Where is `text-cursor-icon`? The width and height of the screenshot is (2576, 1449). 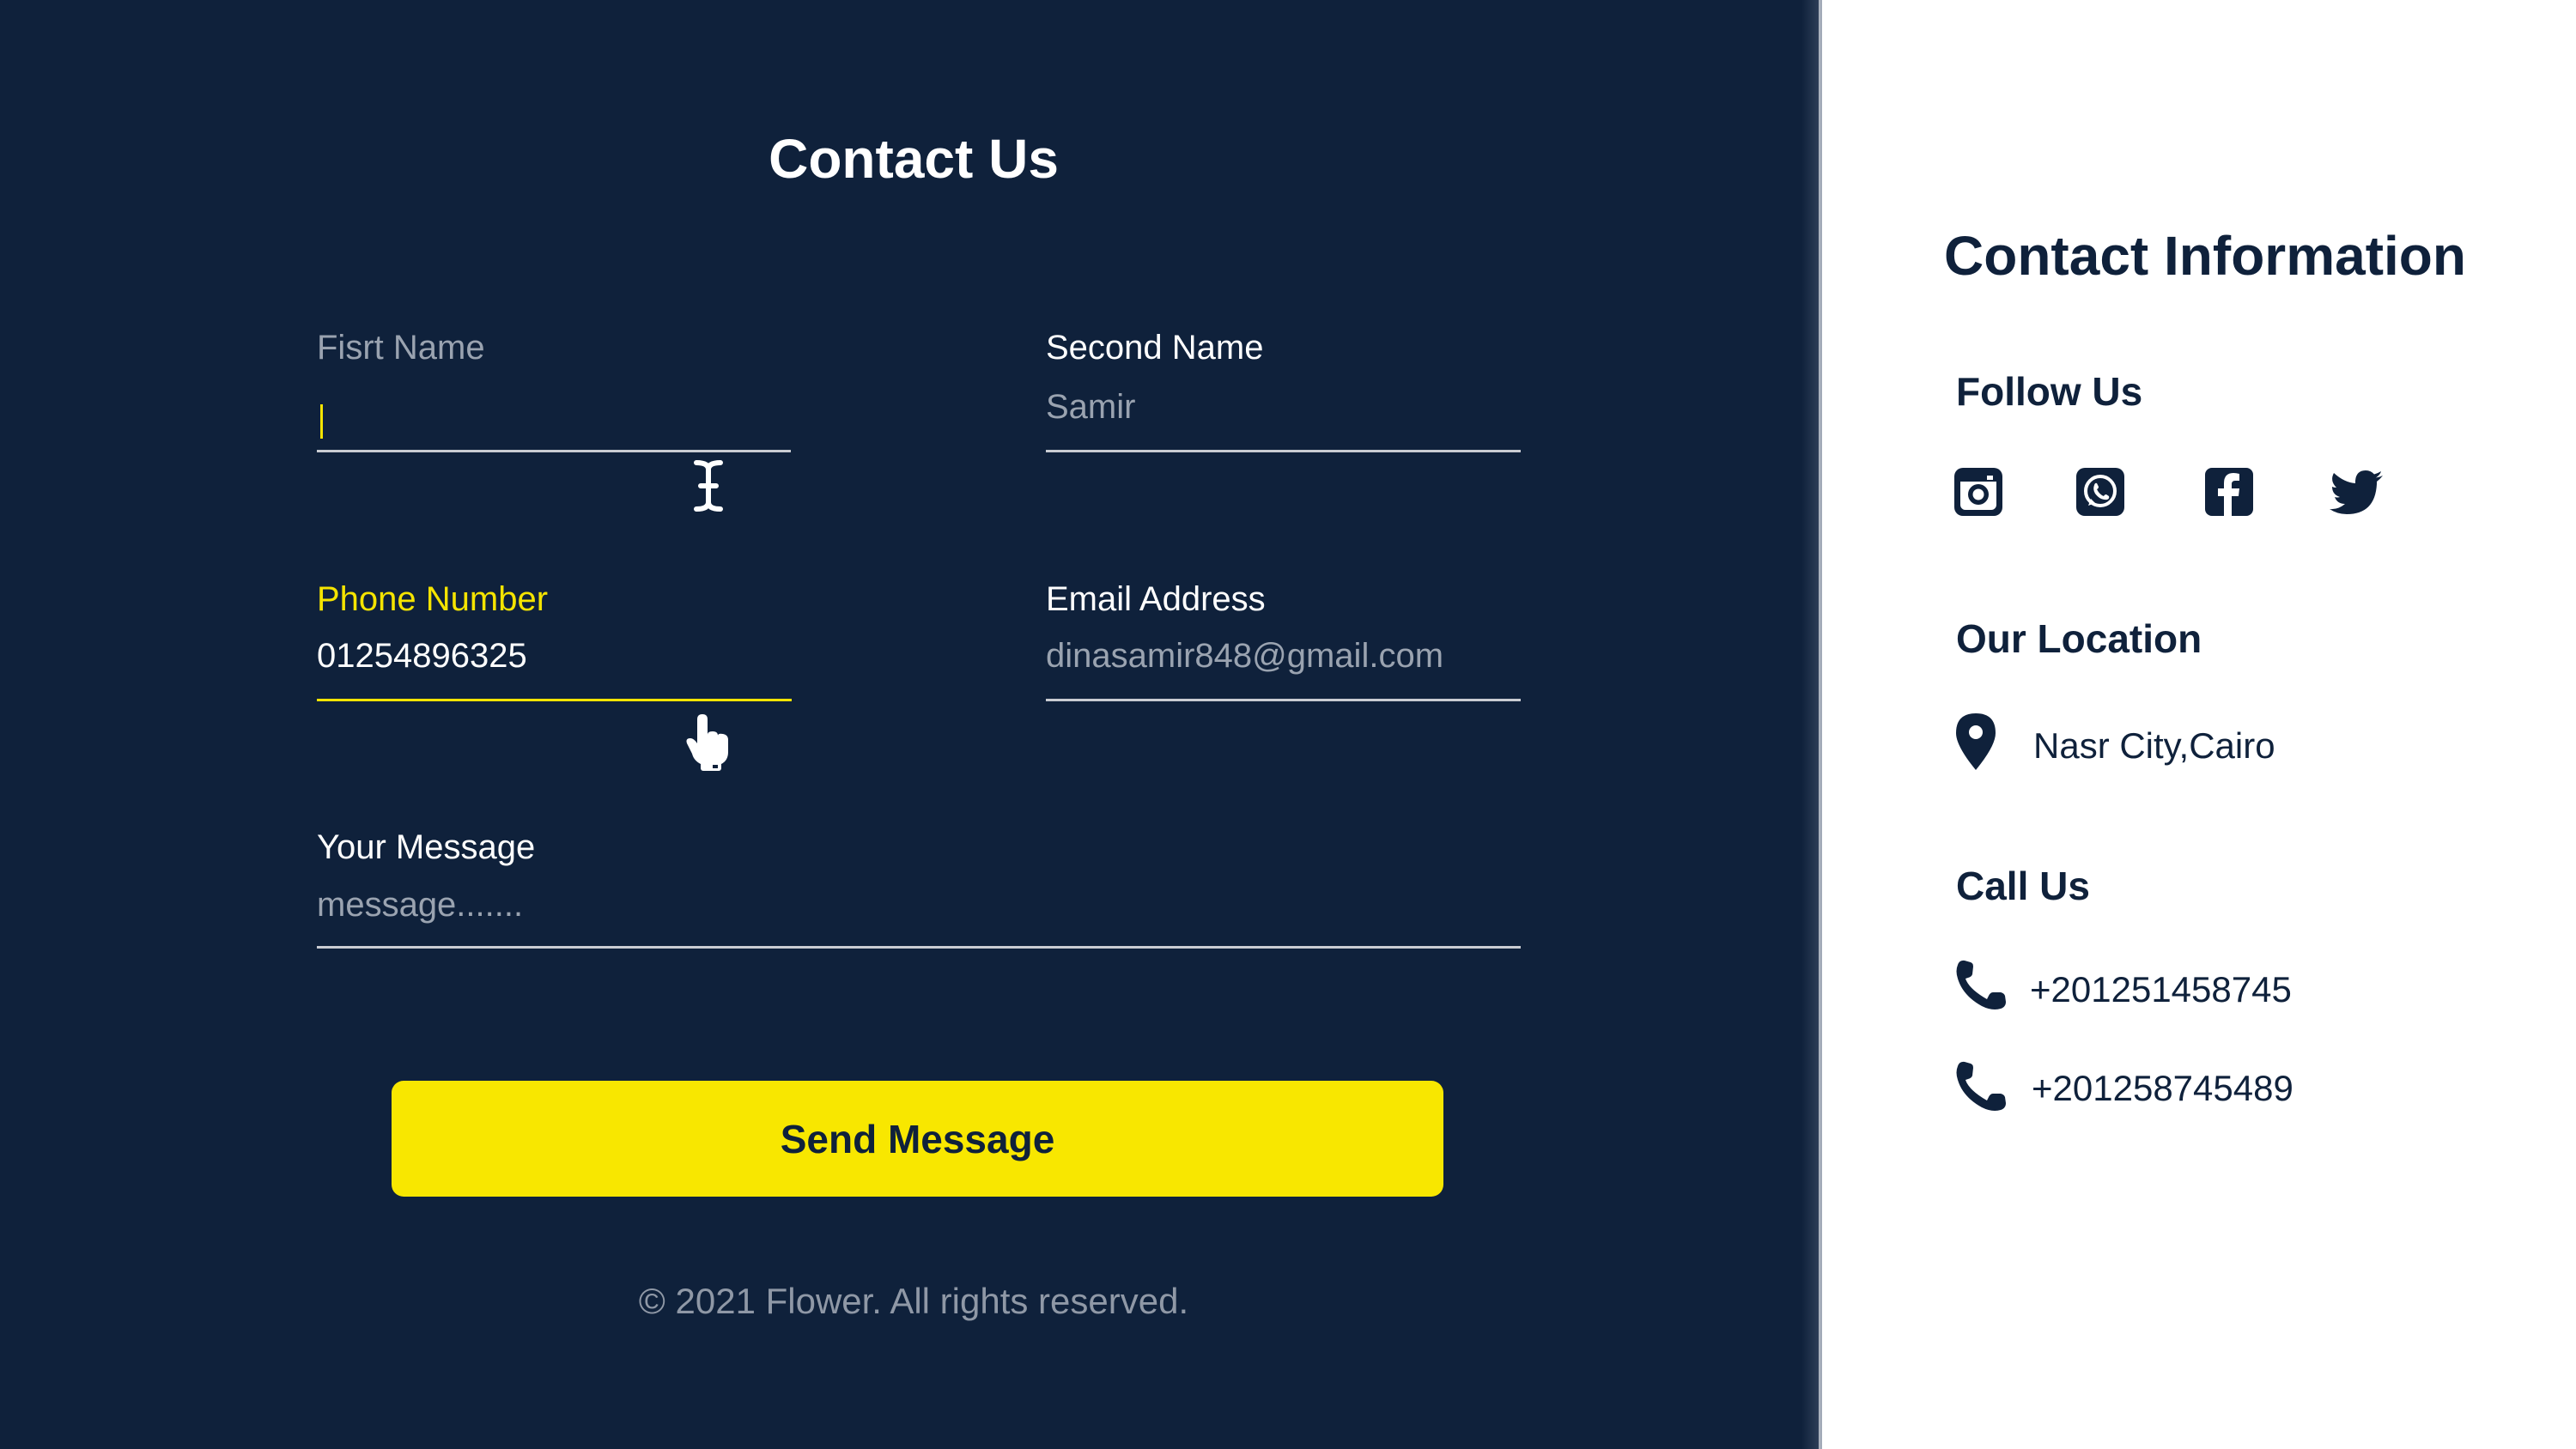 text-cursor-icon is located at coordinates (708, 485).